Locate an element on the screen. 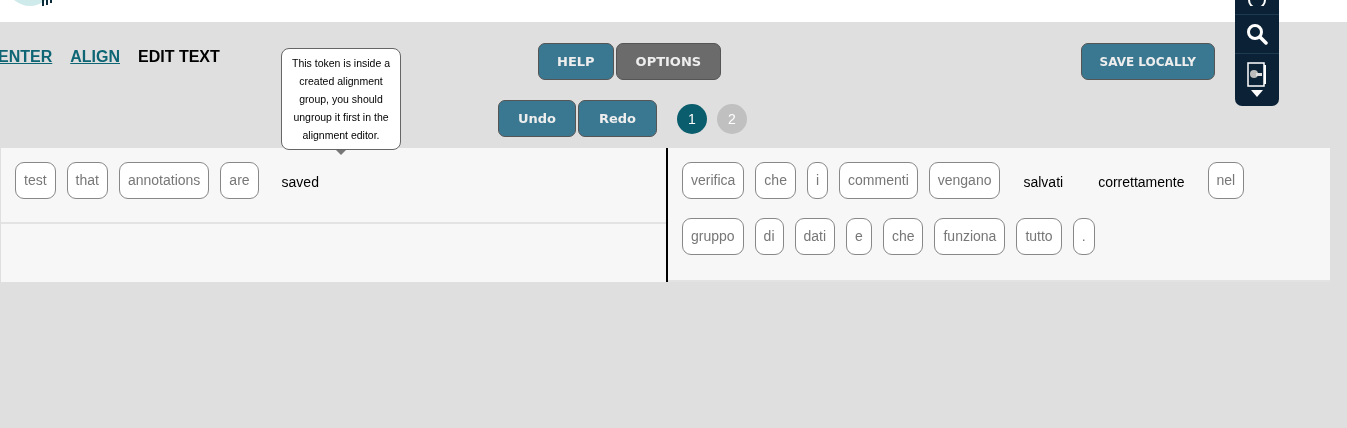 This screenshot has height=428, width=1347. token-chip: . is located at coordinates (1083, 236).